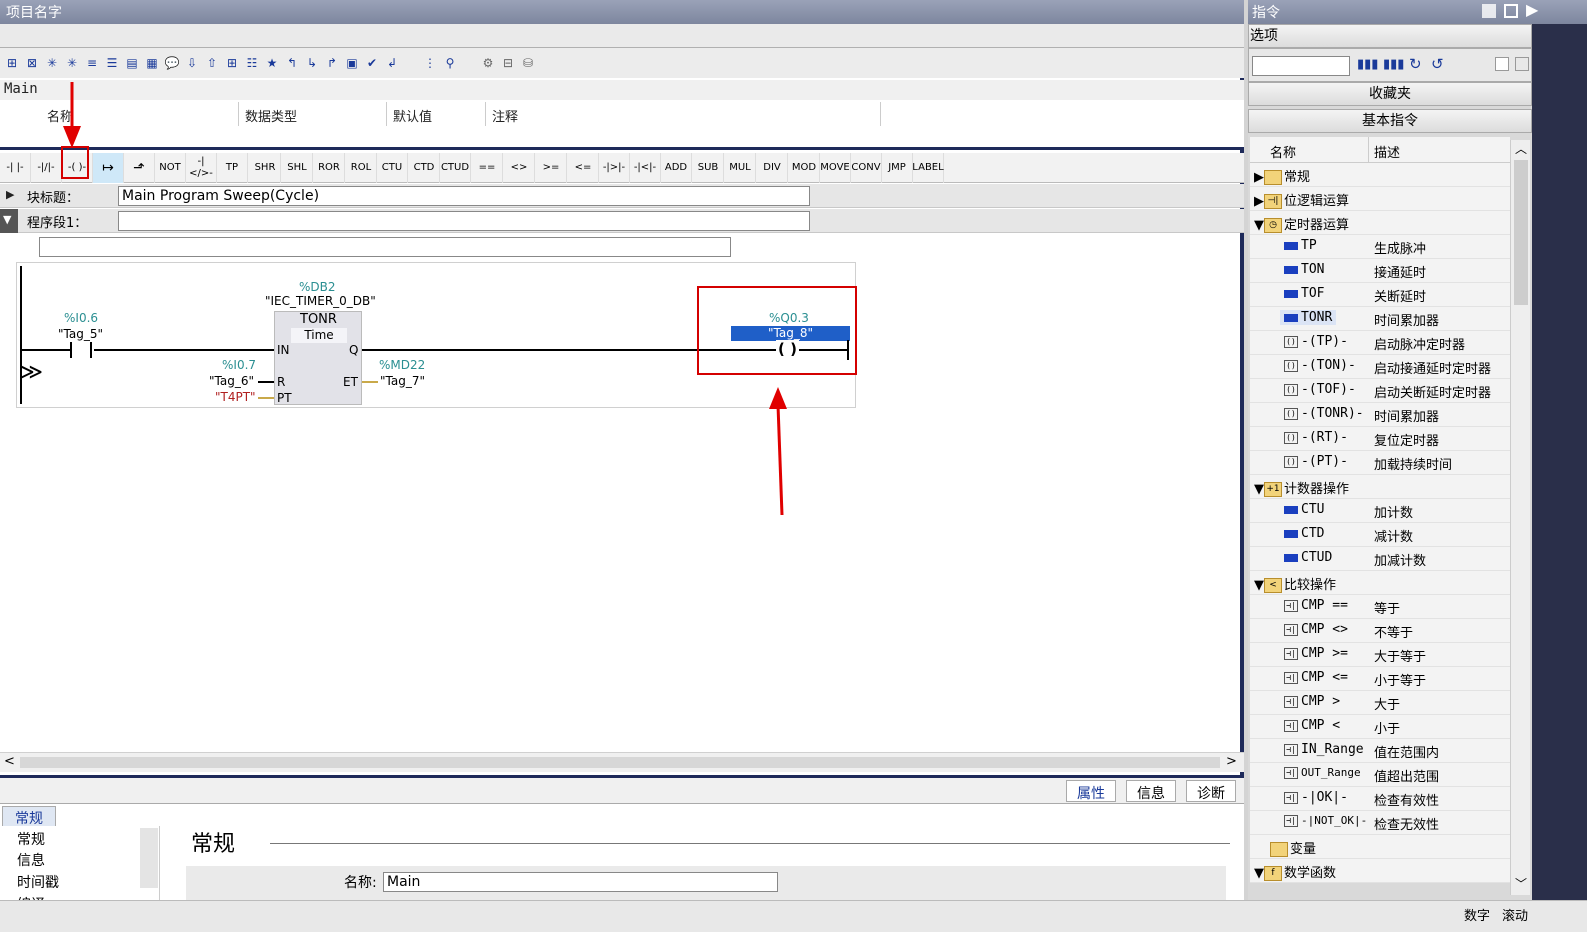  Describe the element at coordinates (31, 839) in the screenshot. I see `nav-general: 常规` at that location.